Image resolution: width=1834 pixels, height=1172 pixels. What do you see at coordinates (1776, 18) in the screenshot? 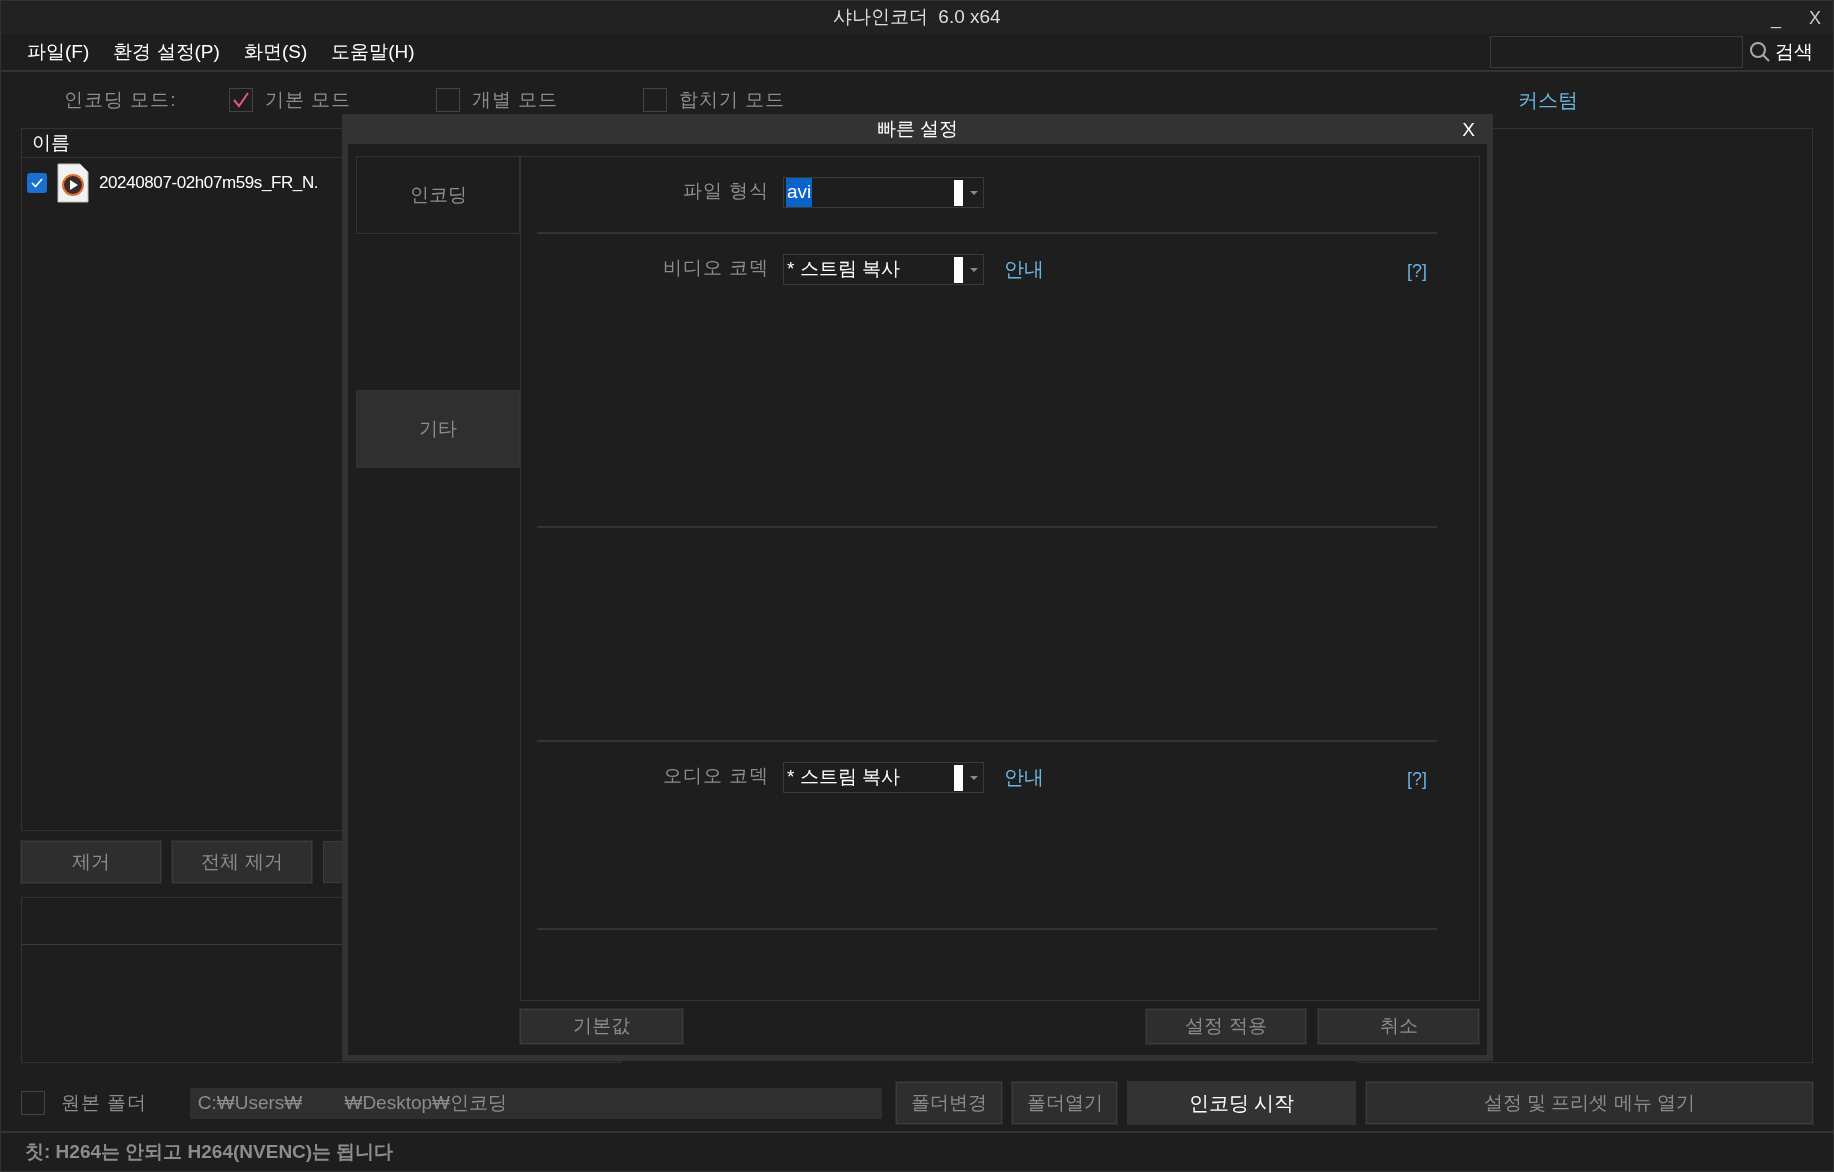
I see `minimize-button: _` at bounding box center [1776, 18].